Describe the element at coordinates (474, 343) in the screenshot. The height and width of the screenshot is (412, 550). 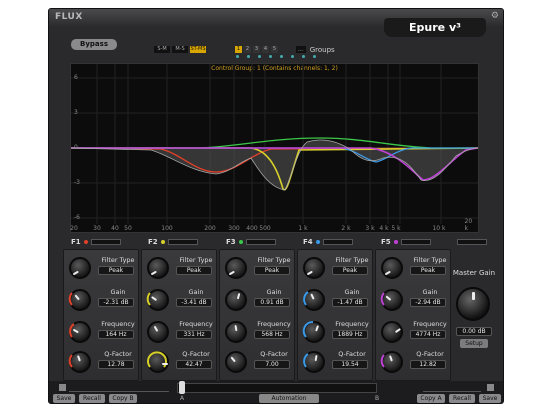
I see `setup-button: Setup` at that location.